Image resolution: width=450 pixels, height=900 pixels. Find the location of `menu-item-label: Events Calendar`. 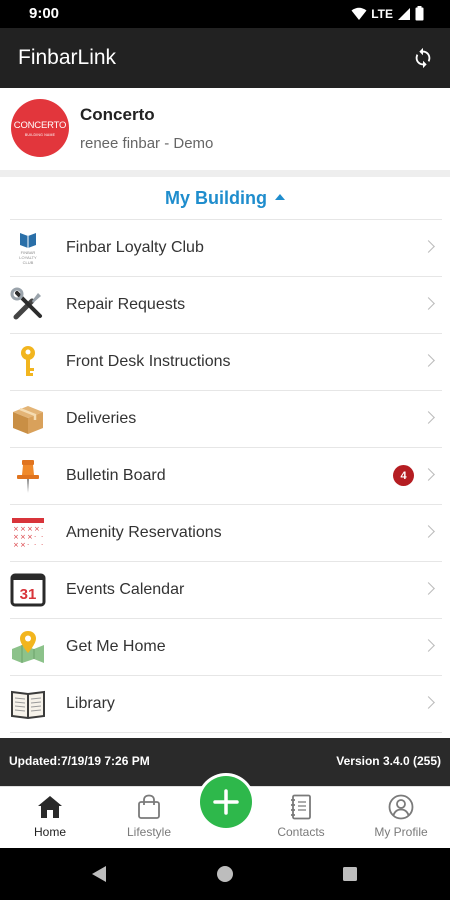

menu-item-label: Events Calendar is located at coordinates (125, 589).